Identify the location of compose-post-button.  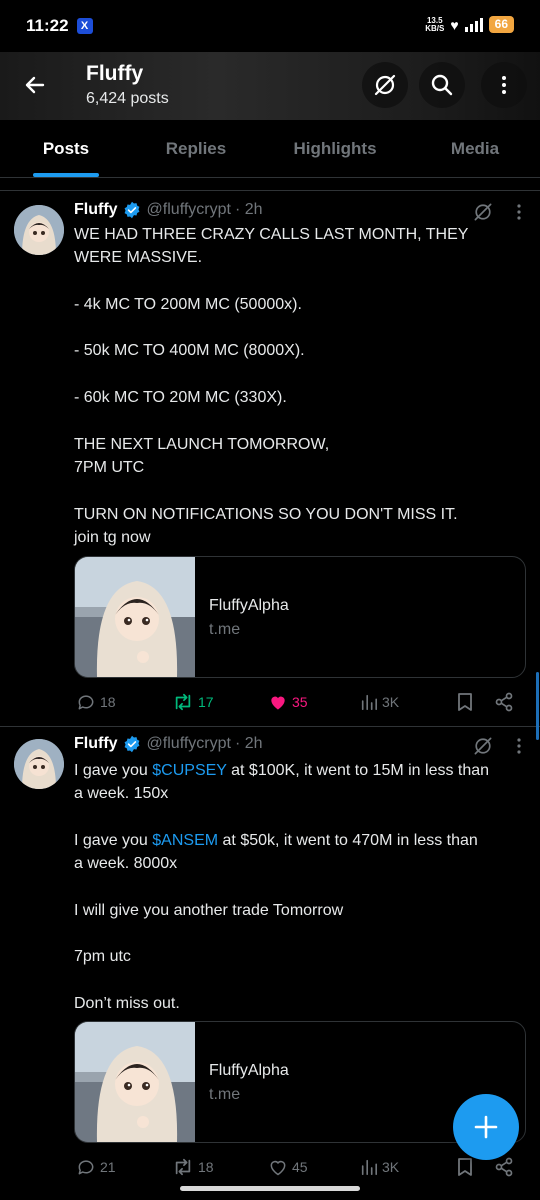
(486, 1127).